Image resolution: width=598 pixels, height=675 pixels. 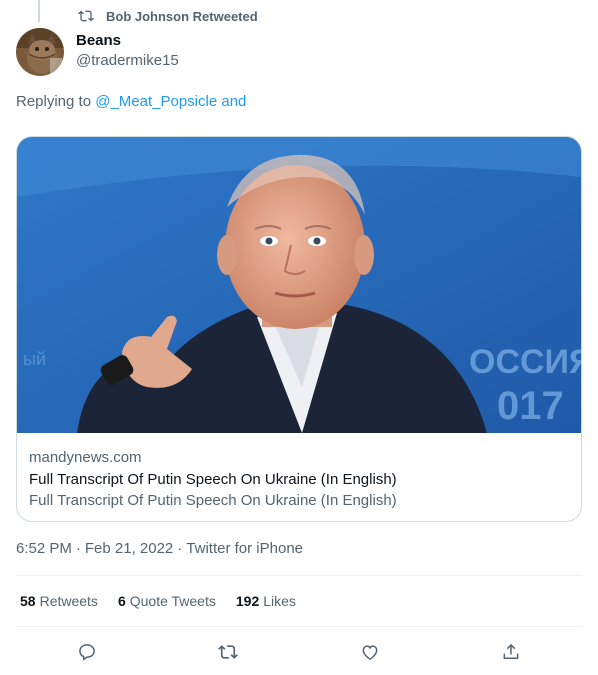 I want to click on background-text-2: 017, so click(x=530, y=406).